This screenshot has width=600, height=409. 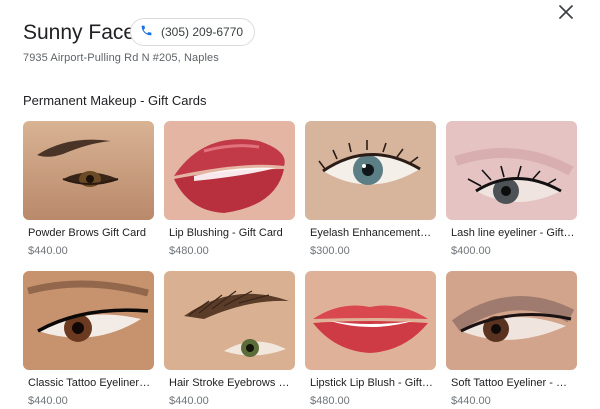 What do you see at coordinates (229, 320) in the screenshot?
I see `product-image-hairstroke` at bounding box center [229, 320].